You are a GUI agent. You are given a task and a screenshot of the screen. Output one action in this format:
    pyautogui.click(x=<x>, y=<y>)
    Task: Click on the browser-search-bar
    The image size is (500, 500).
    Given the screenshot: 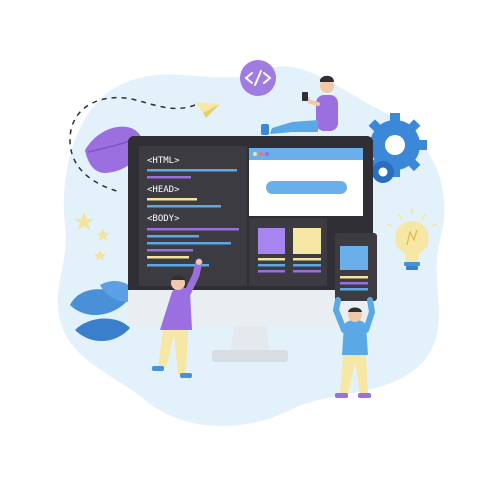 What is the action you would take?
    pyautogui.click(x=306, y=187)
    